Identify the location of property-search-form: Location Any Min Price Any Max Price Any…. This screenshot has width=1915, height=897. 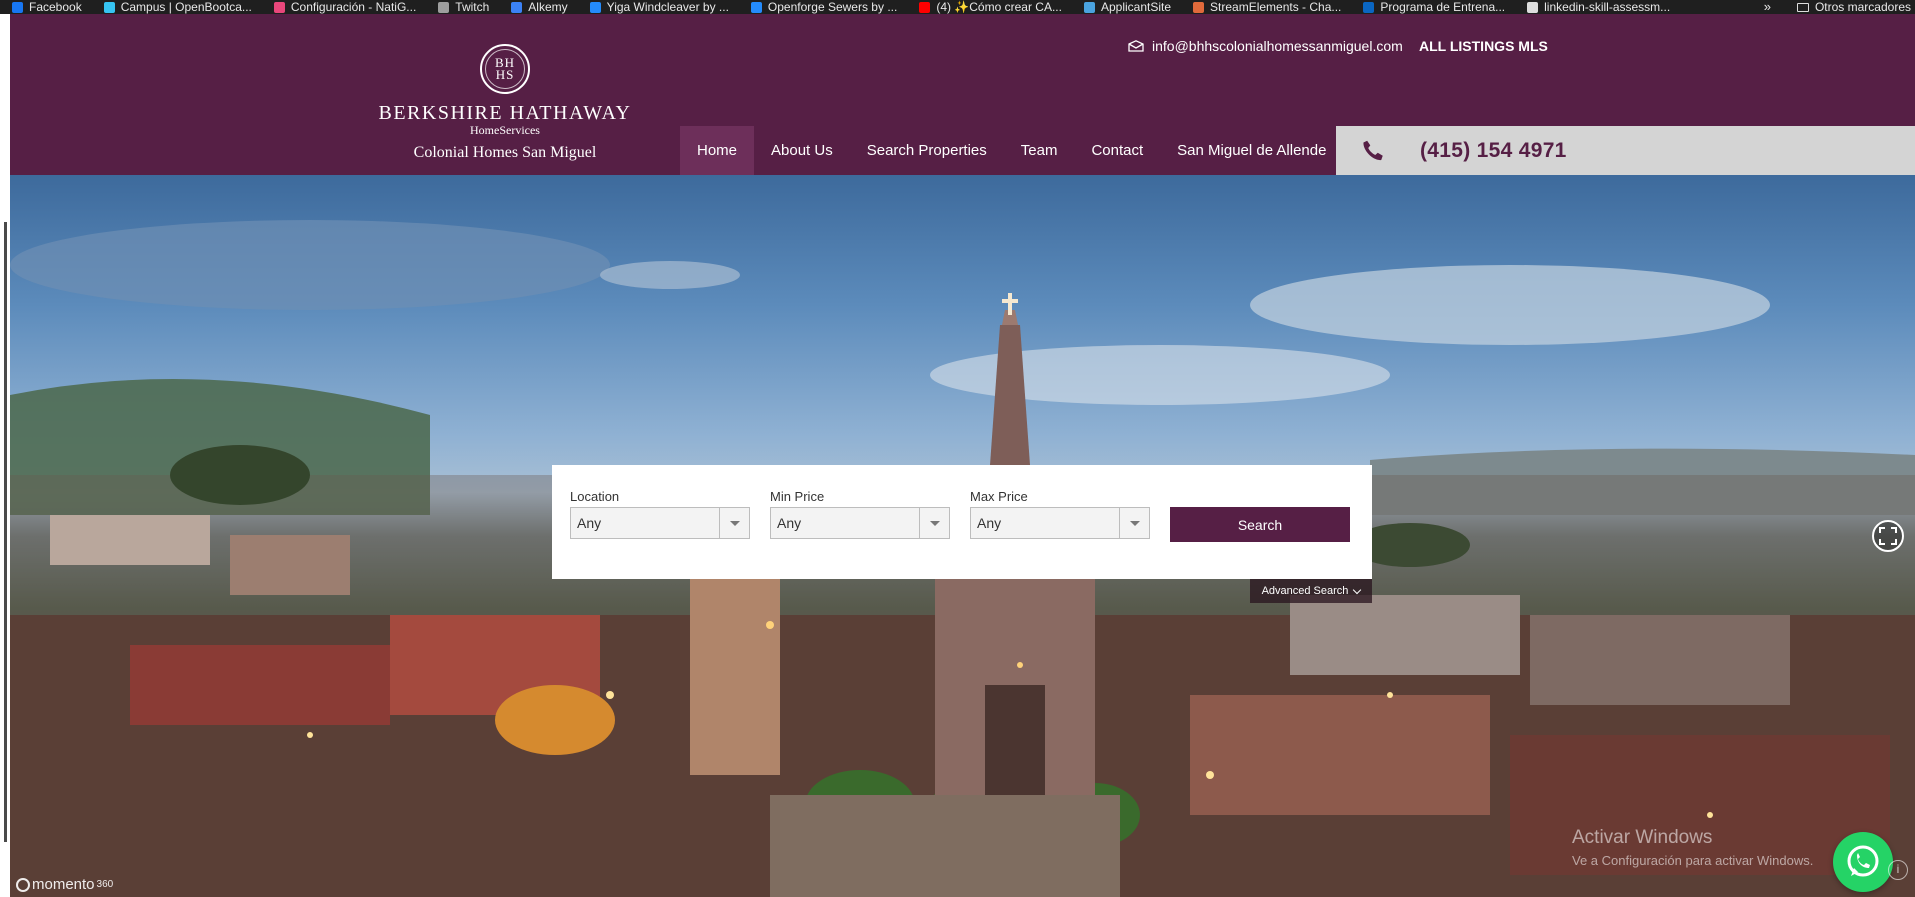
(962, 522).